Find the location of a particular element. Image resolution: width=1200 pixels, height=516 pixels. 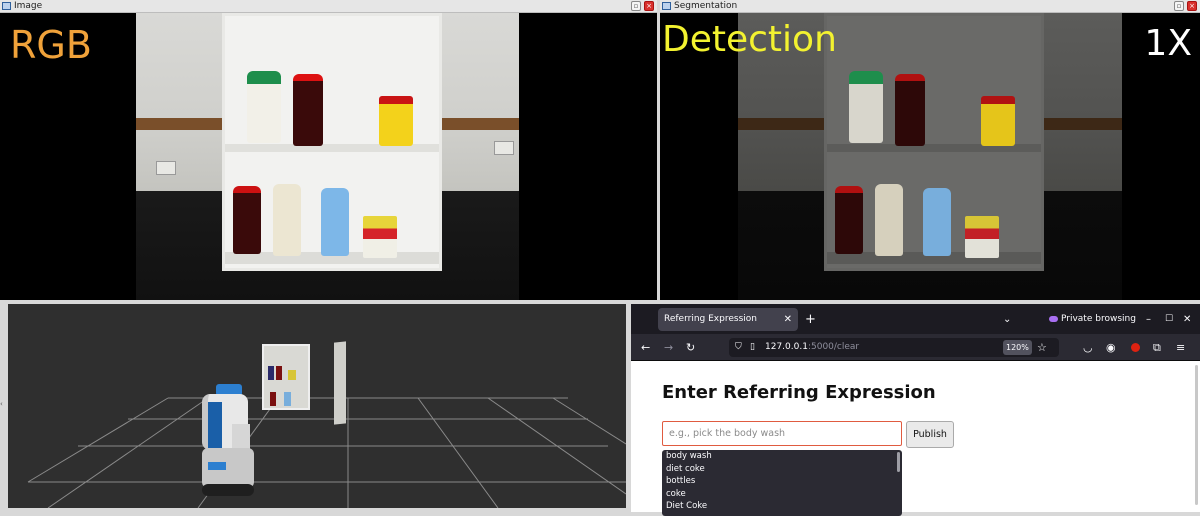

dropdown-scrollbar is located at coordinates (898, 462).